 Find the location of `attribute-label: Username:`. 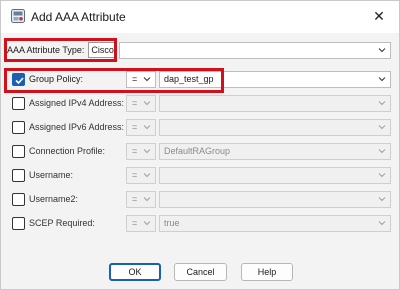

attribute-label: Username: is located at coordinates (51, 175).